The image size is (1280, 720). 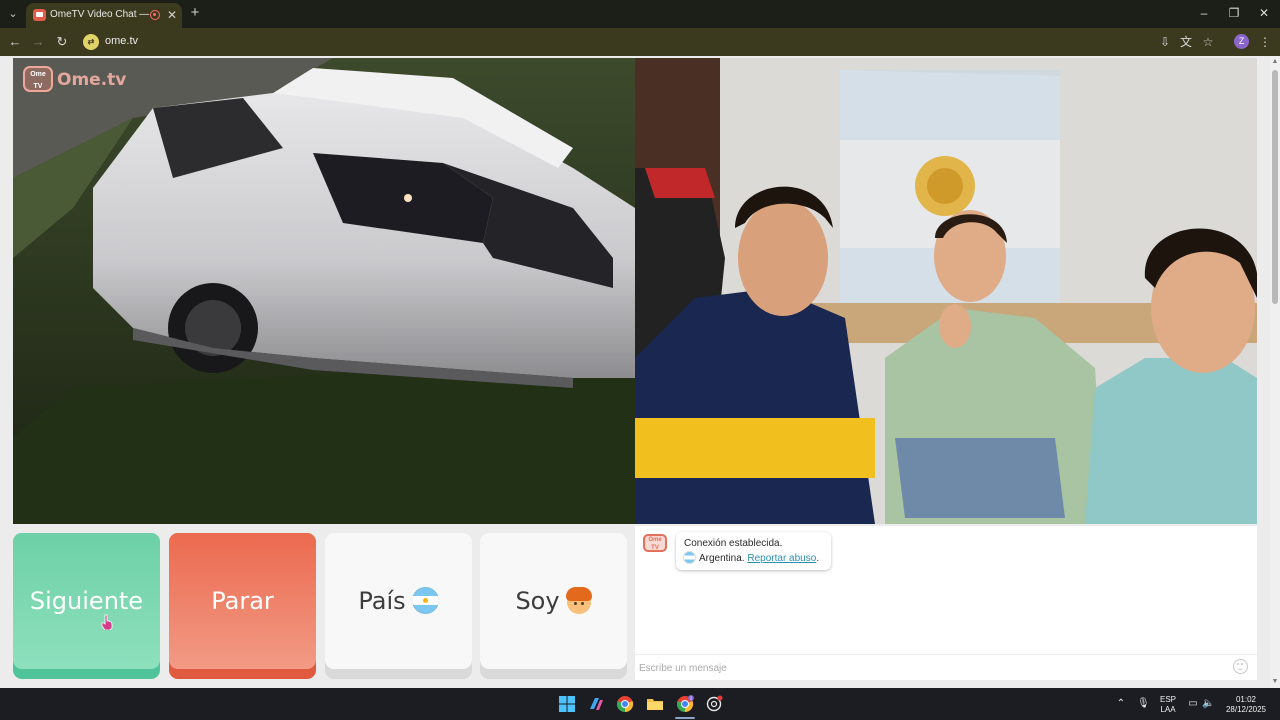 What do you see at coordinates (425, 600) in the screenshot?
I see `argentina-flag-icon` at bounding box center [425, 600].